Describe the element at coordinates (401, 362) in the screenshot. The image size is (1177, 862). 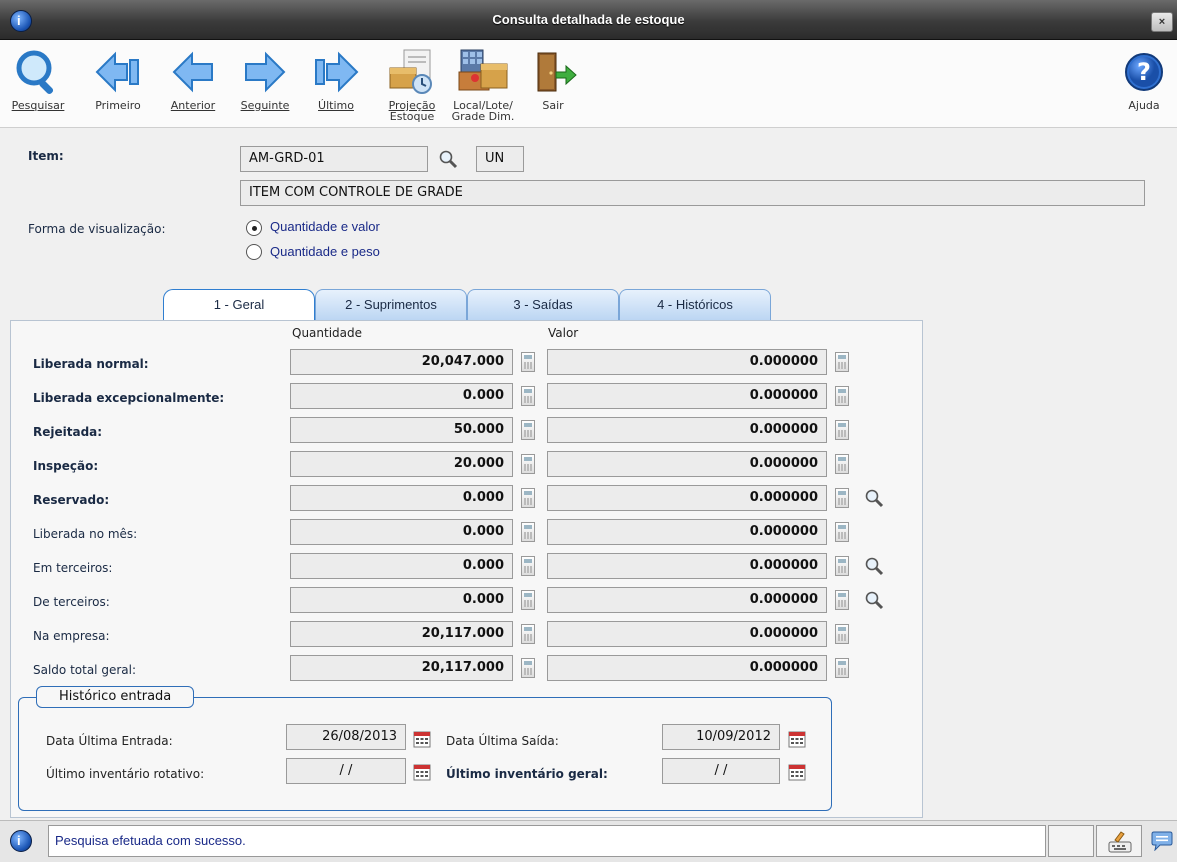
I see `quantidade-field: 20,047.000` at that location.